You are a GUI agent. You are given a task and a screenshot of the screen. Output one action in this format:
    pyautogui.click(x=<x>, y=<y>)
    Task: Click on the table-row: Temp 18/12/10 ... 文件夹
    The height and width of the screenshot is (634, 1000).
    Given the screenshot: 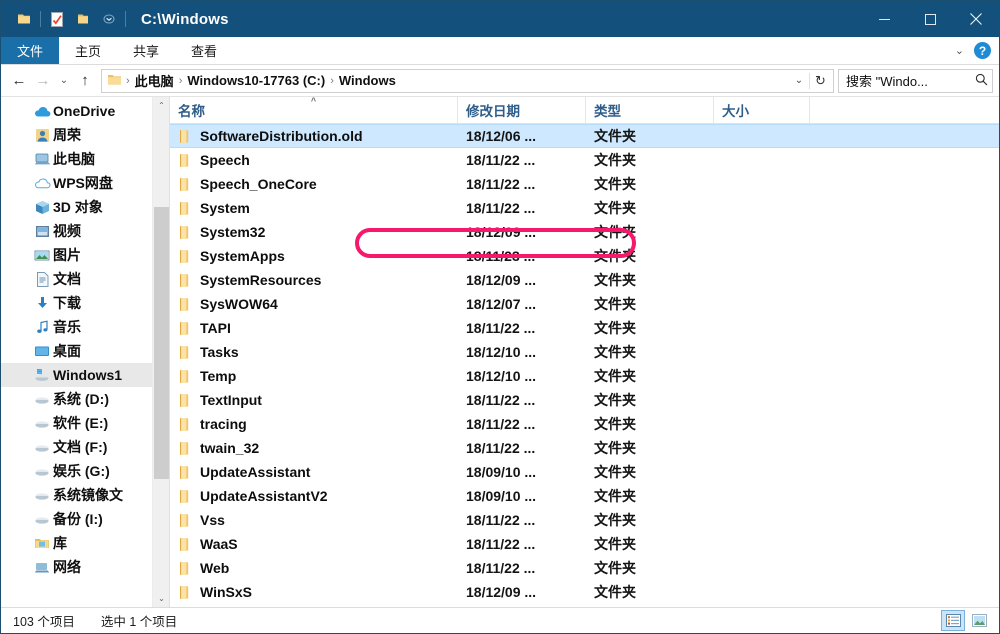 What is the action you would take?
    pyautogui.click(x=584, y=376)
    